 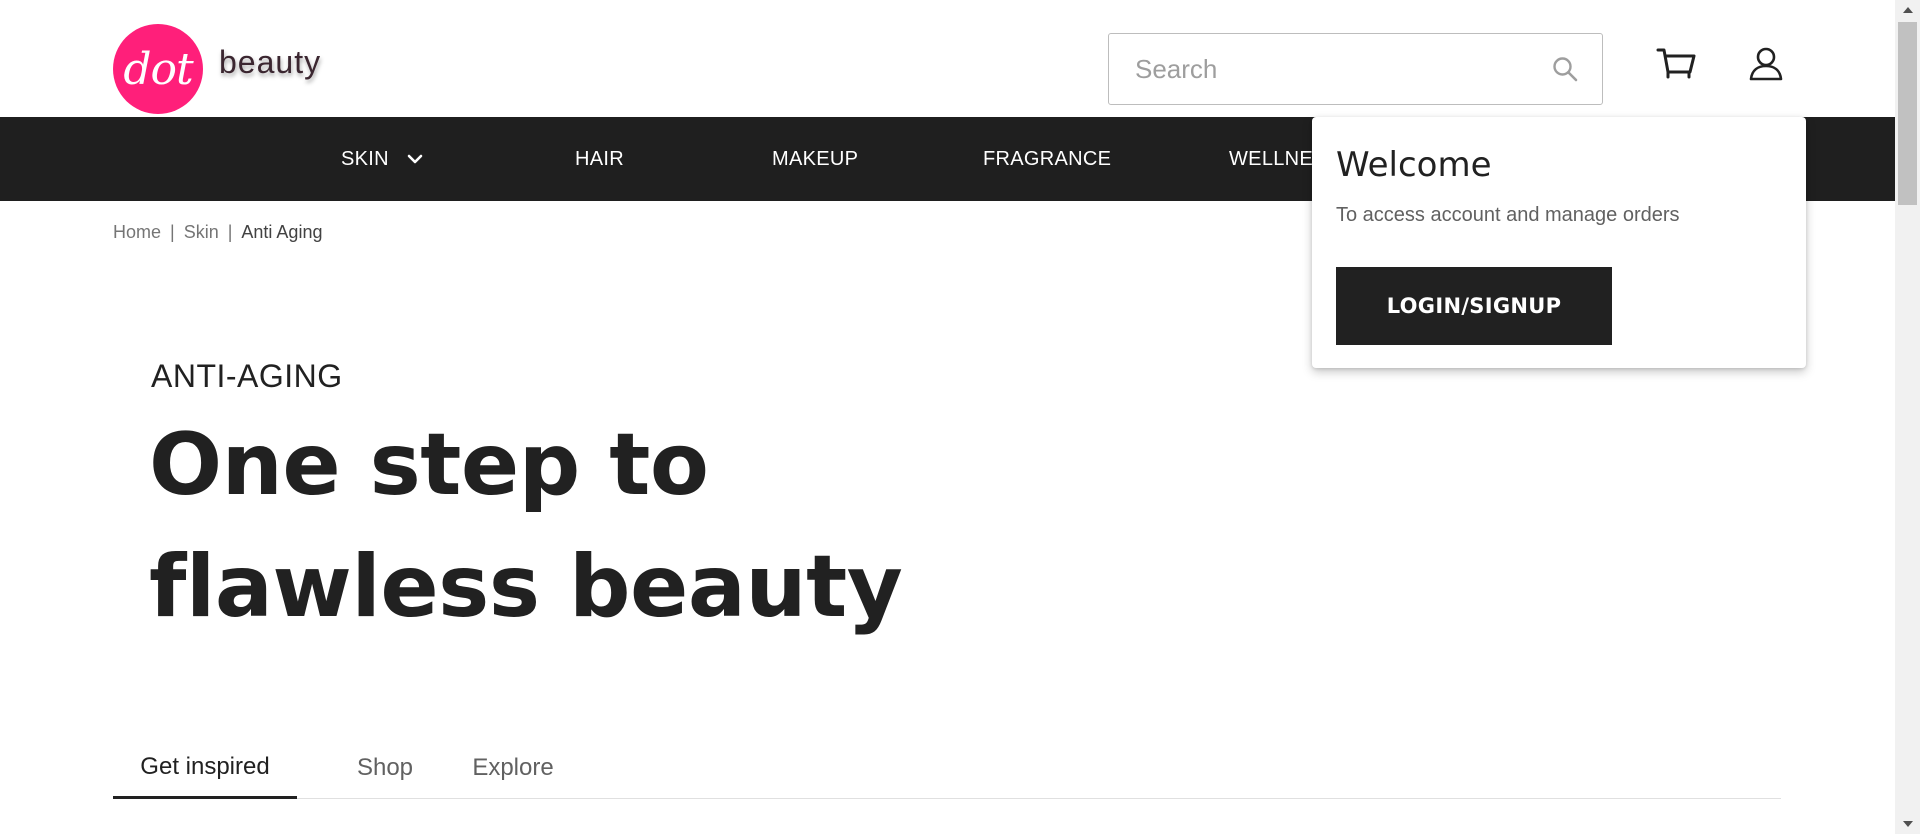 What do you see at coordinates (1907, 10) in the screenshot?
I see `scroll-up-icon` at bounding box center [1907, 10].